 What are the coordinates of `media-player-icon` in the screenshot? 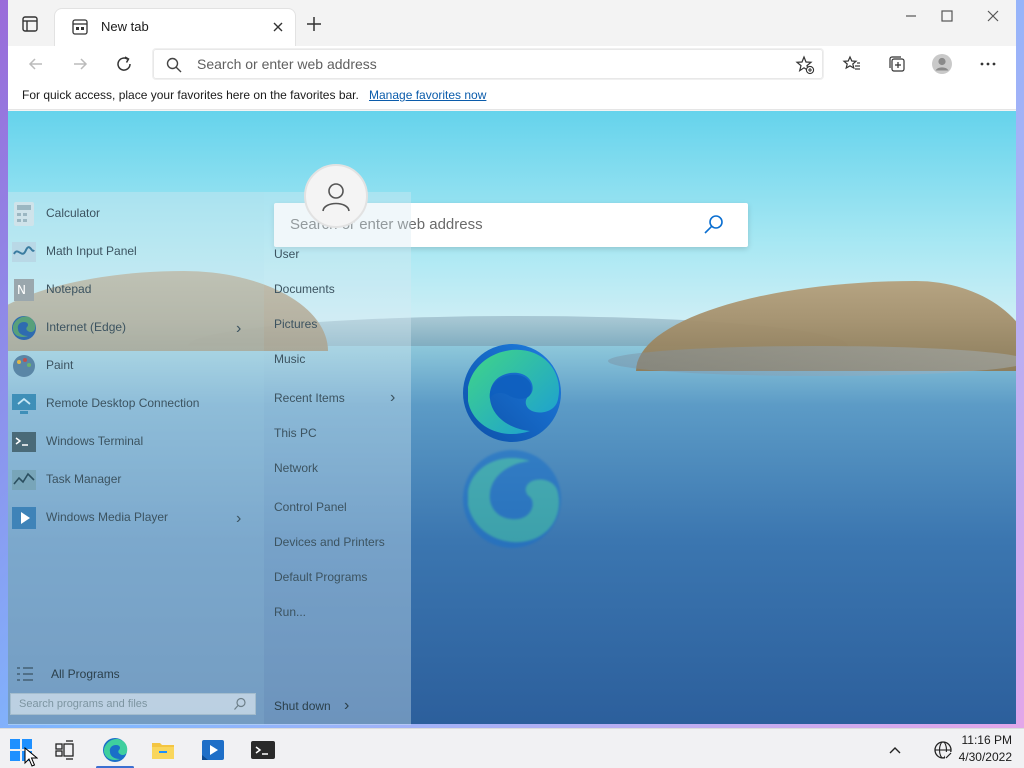 It's located at (25, 519).